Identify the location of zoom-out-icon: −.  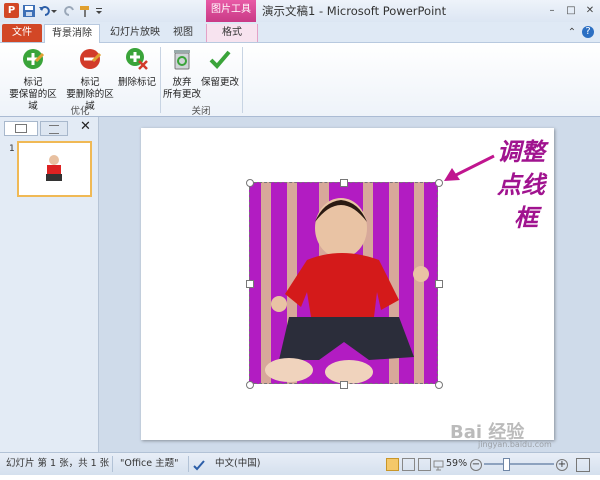
(476, 465).